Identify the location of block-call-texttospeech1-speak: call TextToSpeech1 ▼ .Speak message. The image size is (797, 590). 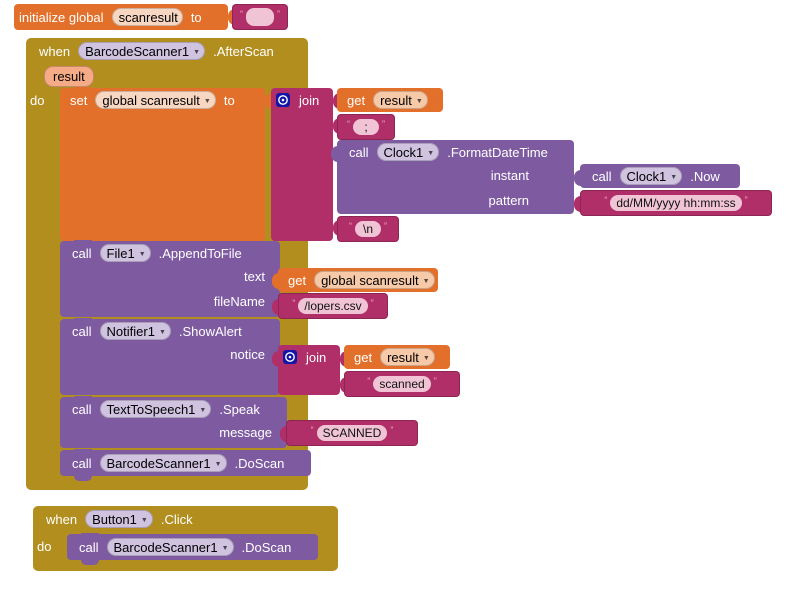
(173, 422).